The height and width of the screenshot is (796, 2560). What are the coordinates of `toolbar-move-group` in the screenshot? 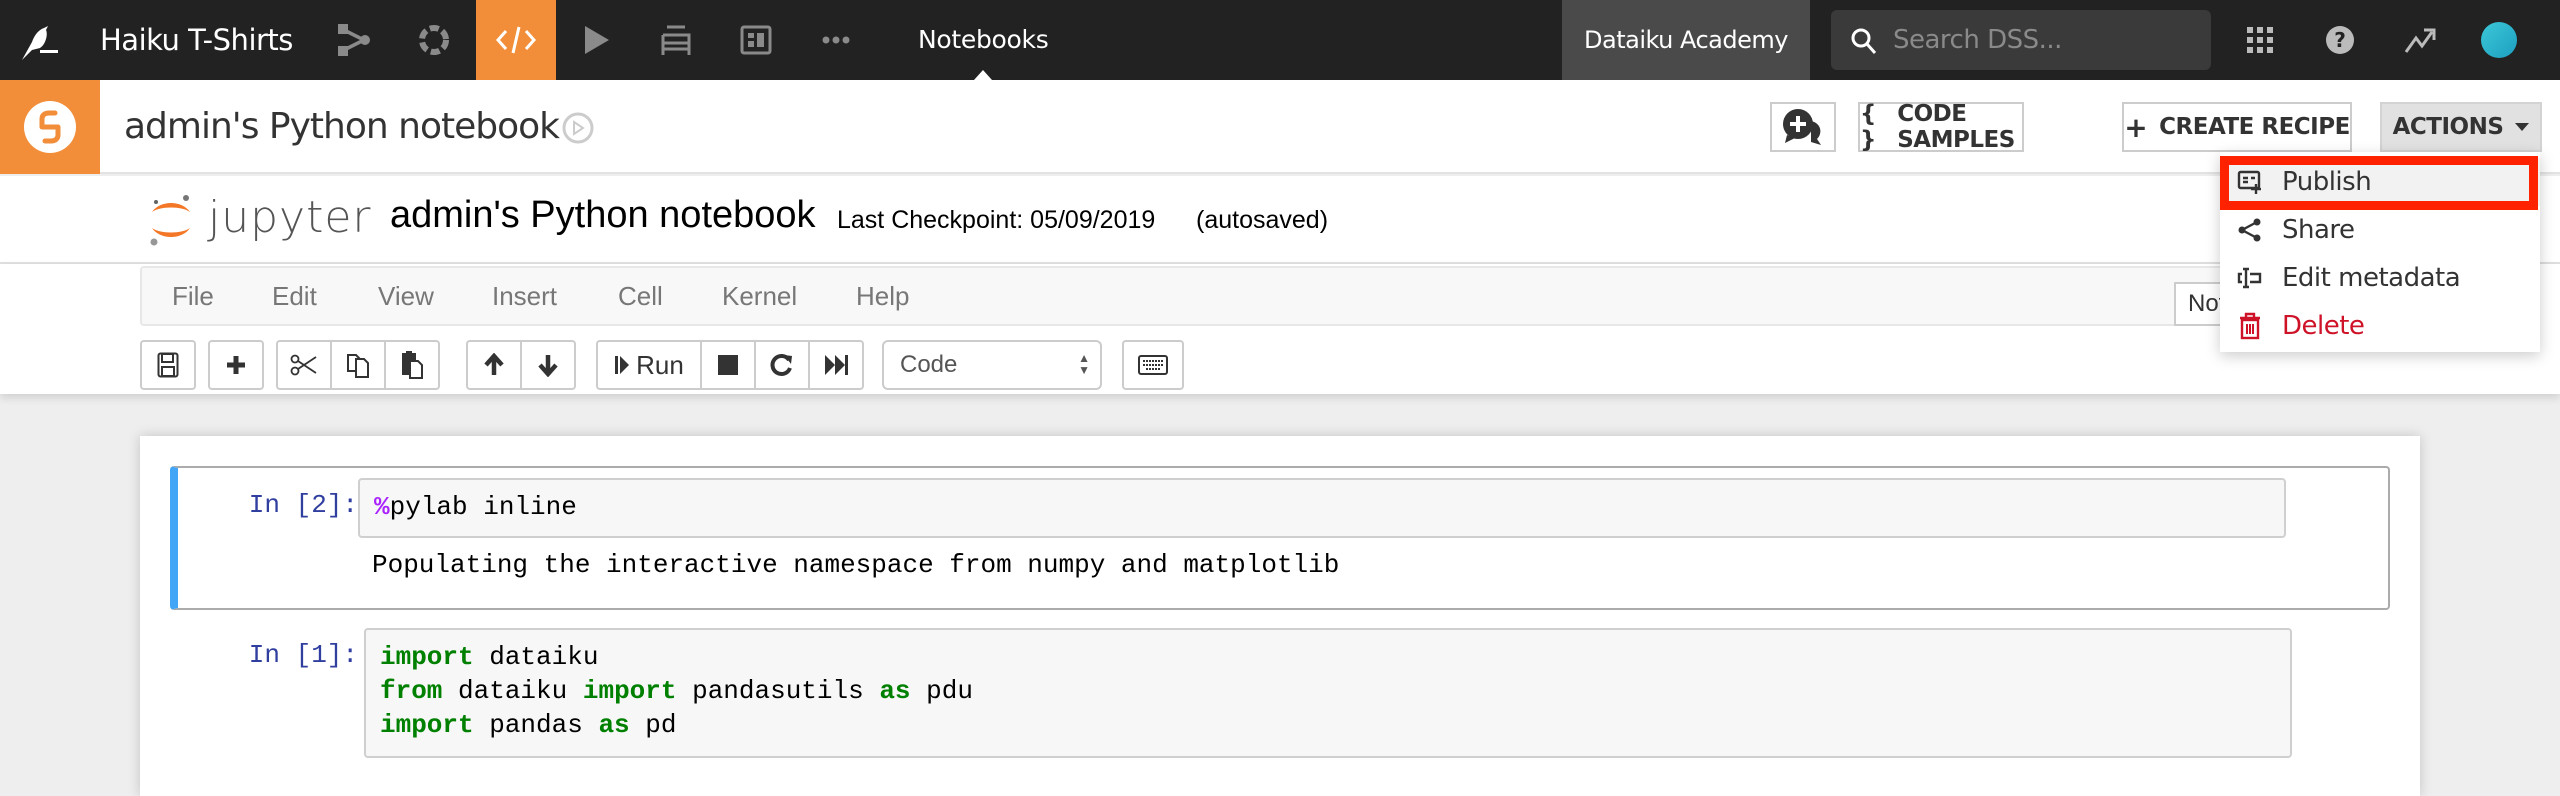 It's located at (521, 365).